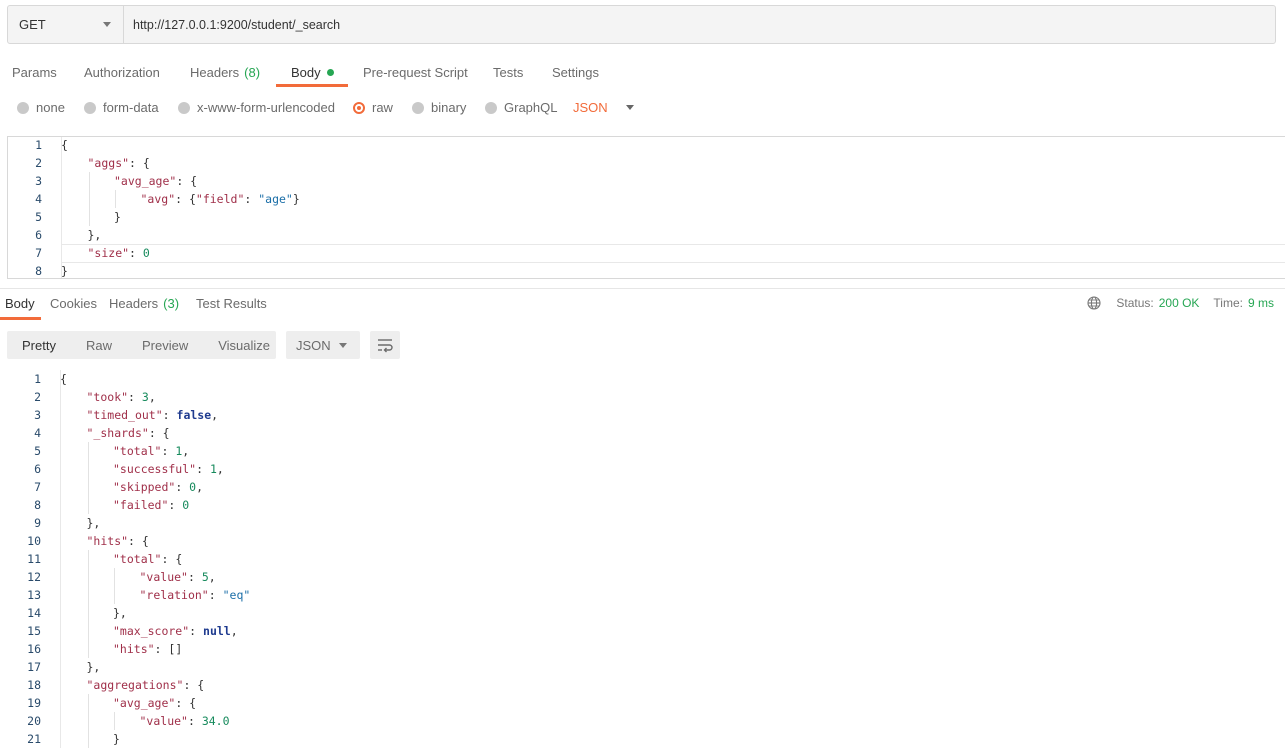 The height and width of the screenshot is (748, 1285). I want to click on tab-authorization: Authorization, so click(122, 73).